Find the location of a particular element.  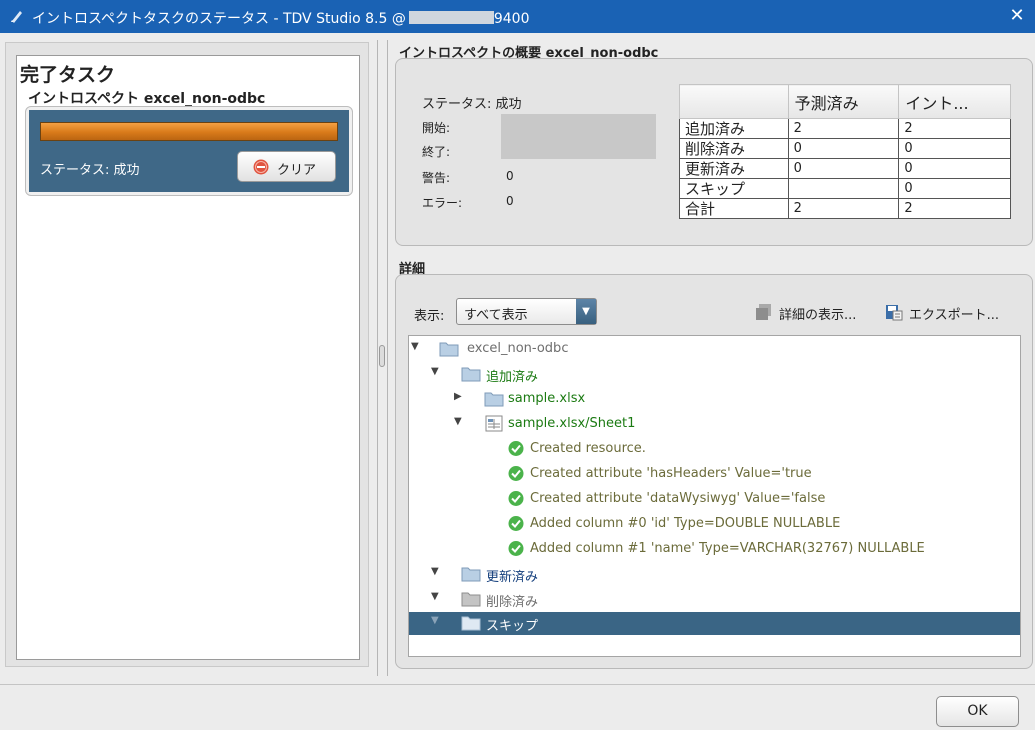

collapse-arrow-icon: ▶ is located at coordinates (459, 396).